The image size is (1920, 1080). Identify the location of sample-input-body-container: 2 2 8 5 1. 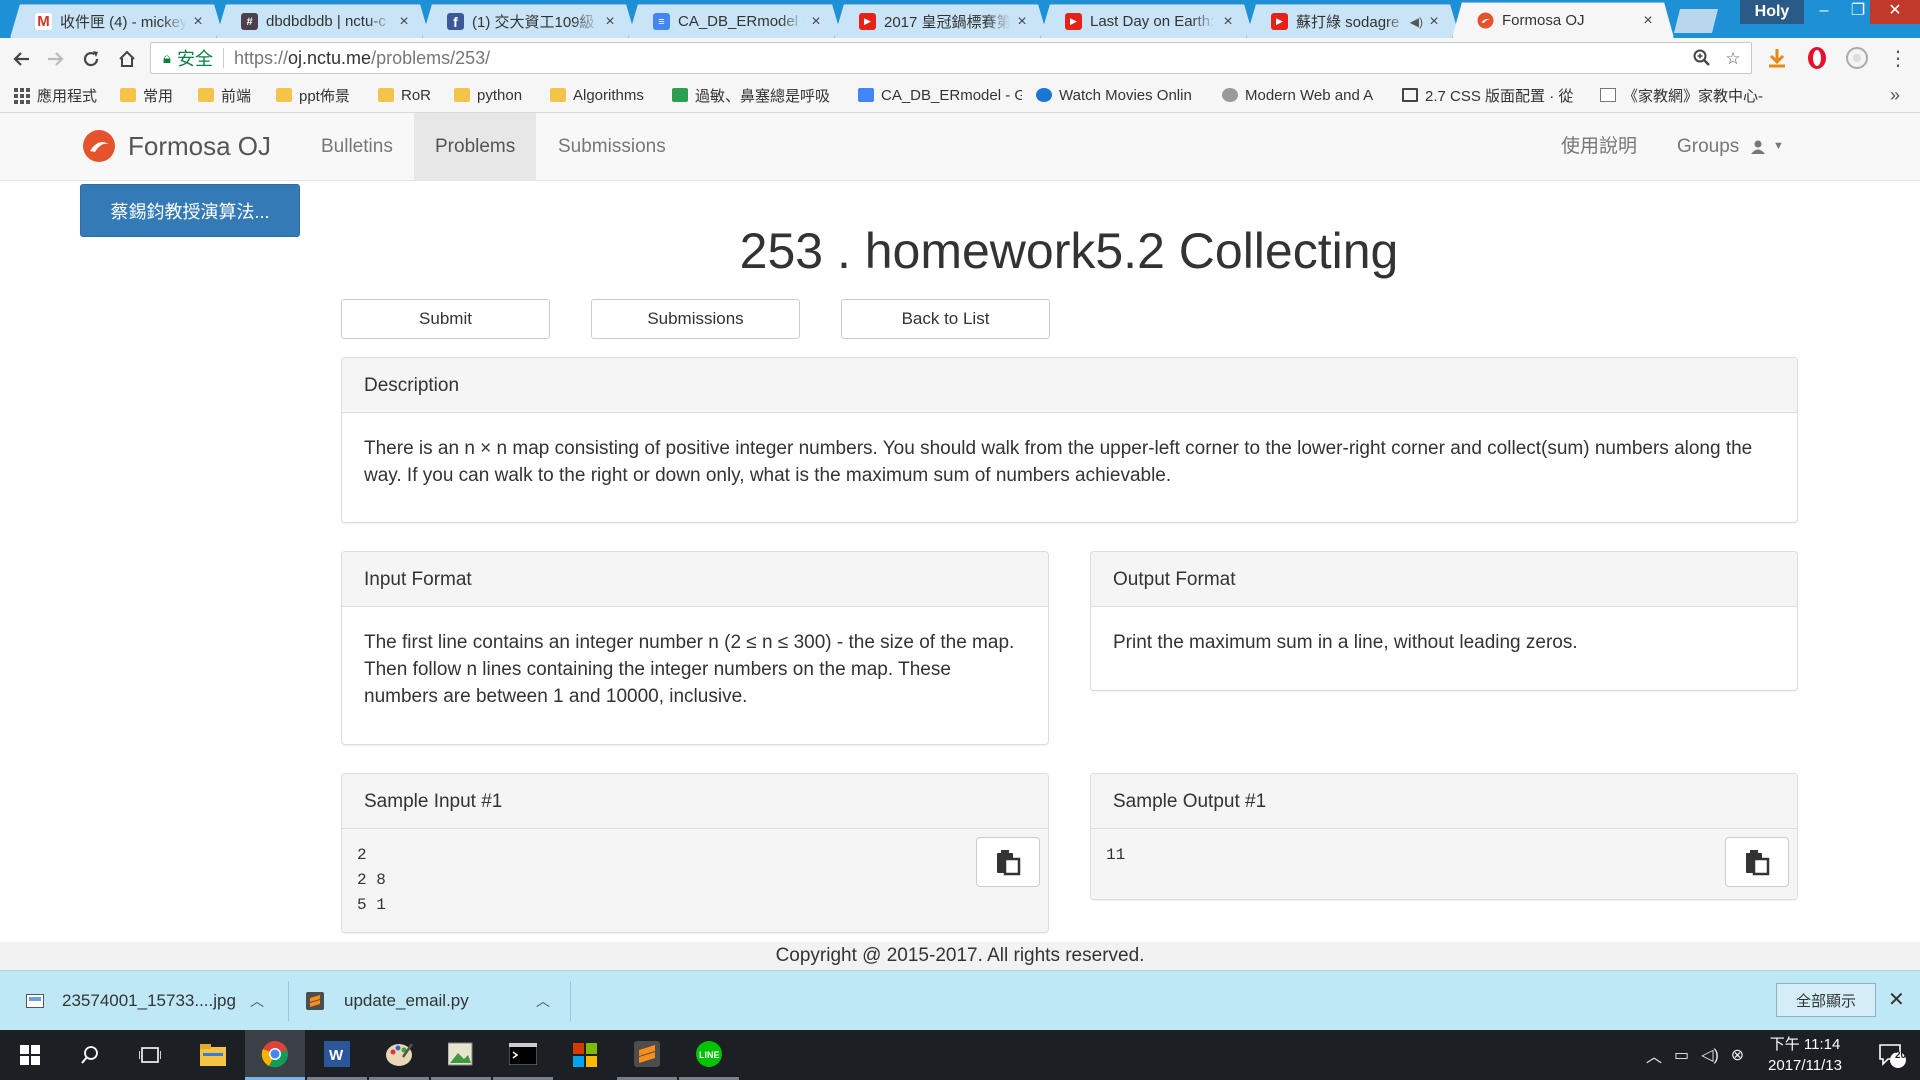
(695, 880).